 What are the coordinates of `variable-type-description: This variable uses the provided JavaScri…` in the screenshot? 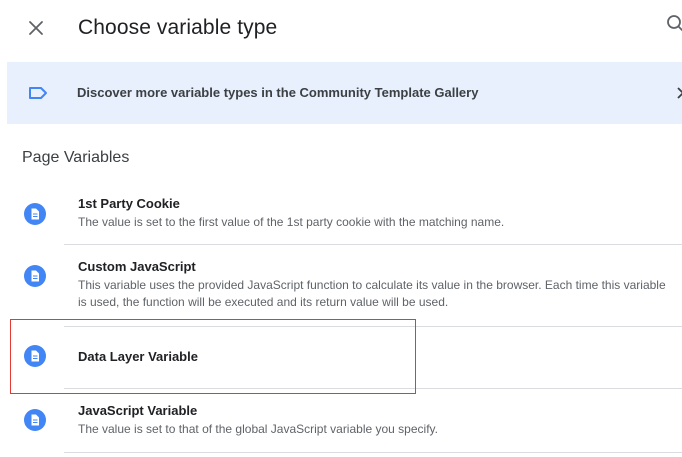 It's located at (372, 293).